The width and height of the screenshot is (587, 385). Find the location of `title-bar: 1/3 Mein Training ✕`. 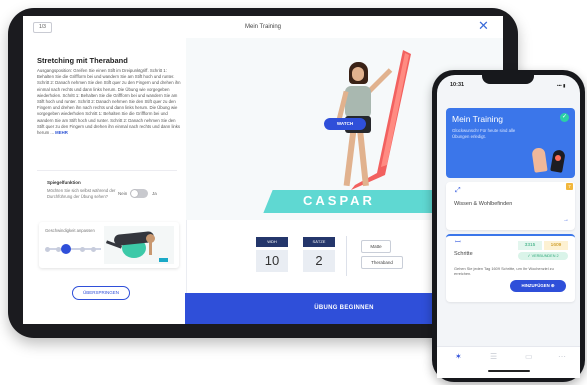

title-bar: 1/3 Mein Training ✕ is located at coordinates (263, 27).